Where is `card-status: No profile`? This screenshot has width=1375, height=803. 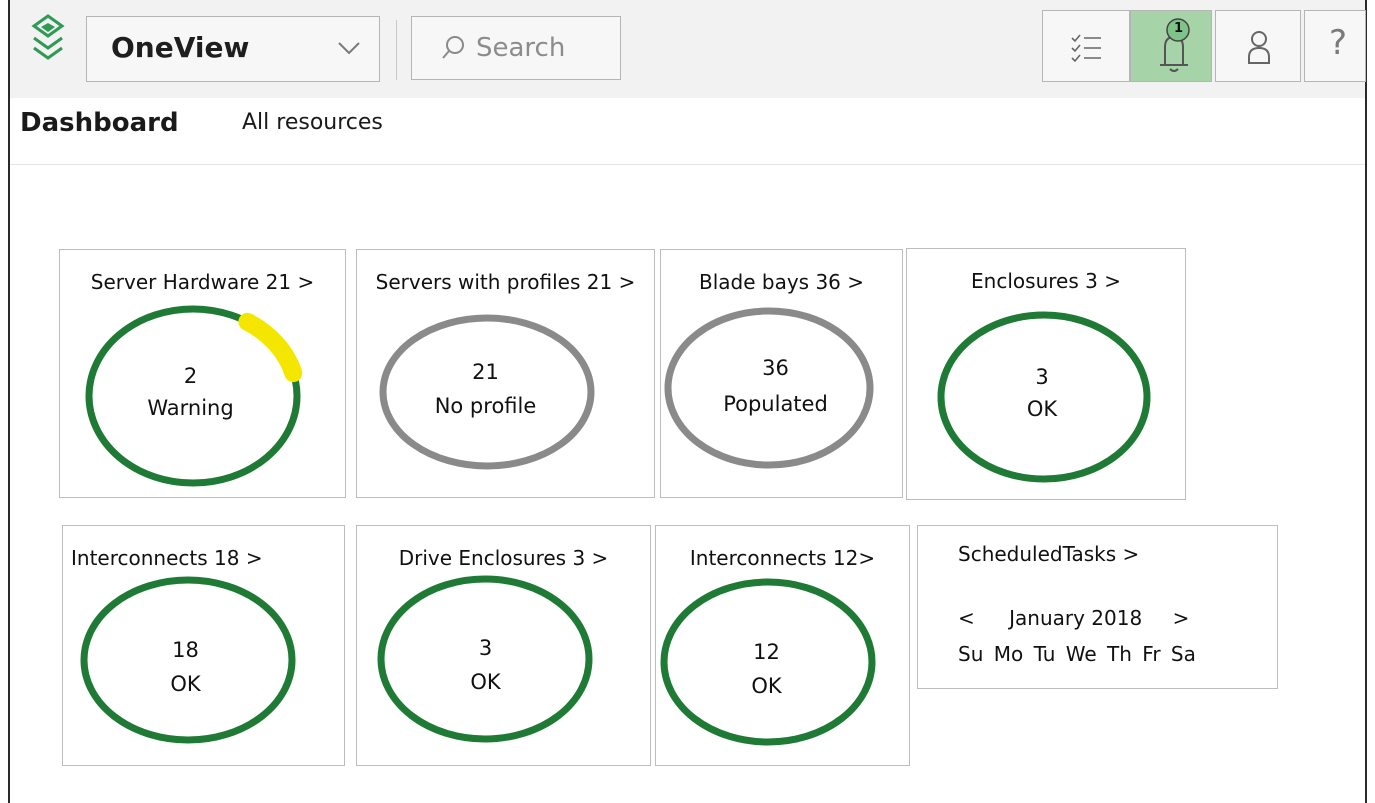
card-status: No profile is located at coordinates (485, 406).